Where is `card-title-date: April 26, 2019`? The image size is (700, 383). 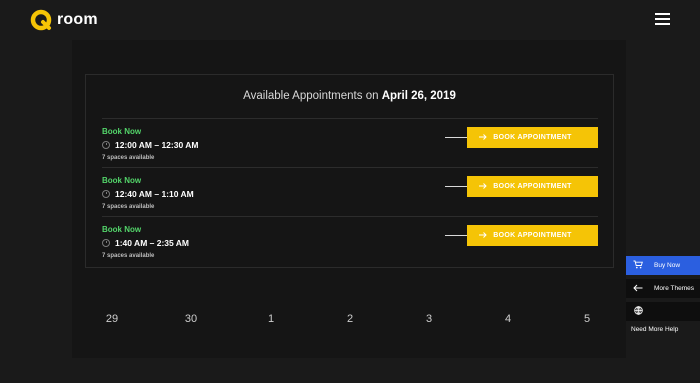 card-title-date: April 26, 2019 is located at coordinates (418, 96).